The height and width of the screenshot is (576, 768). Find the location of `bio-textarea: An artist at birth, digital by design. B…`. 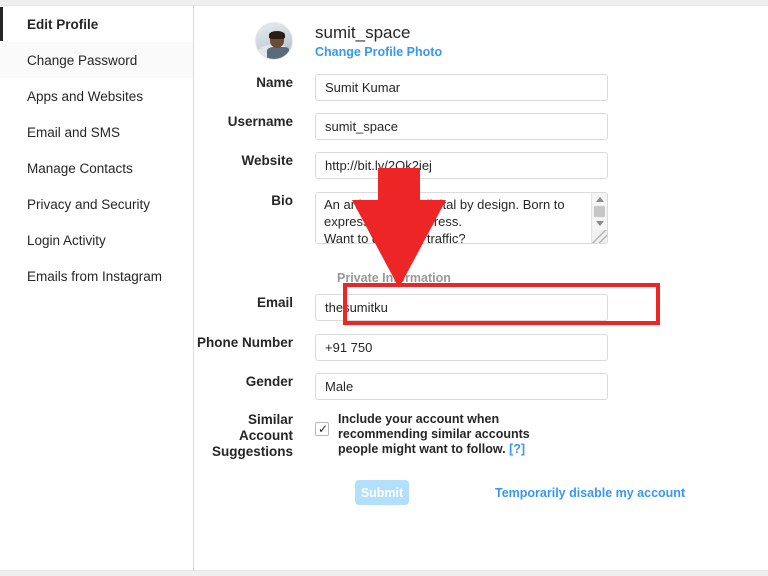

bio-textarea: An artist at birth, digital by design. B… is located at coordinates (461, 218).